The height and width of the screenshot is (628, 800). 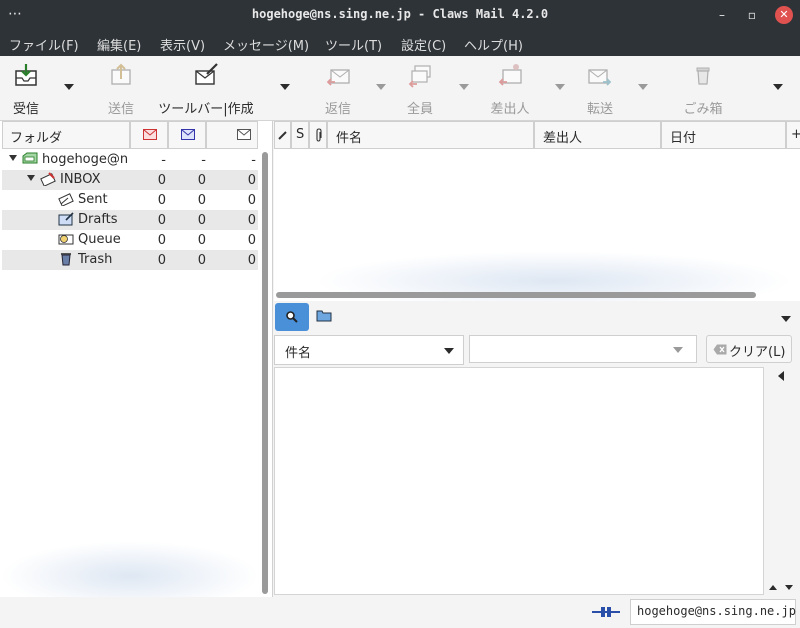 I want to click on receive-label: 受信, so click(x=25, y=109).